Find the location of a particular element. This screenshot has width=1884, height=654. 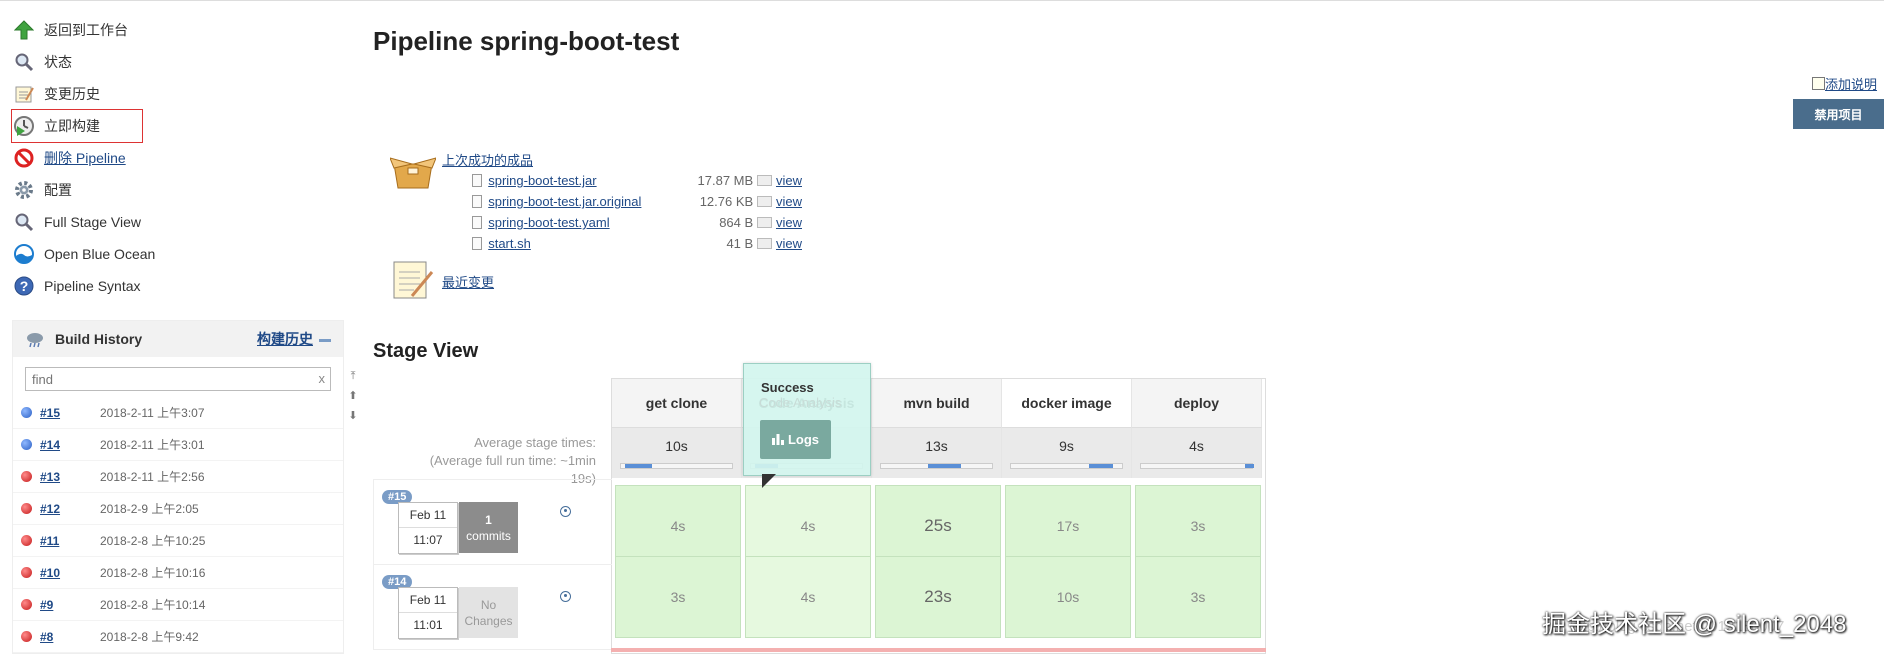

build-row: #14 2018-2-11 上午3:01 is located at coordinates (178, 445).